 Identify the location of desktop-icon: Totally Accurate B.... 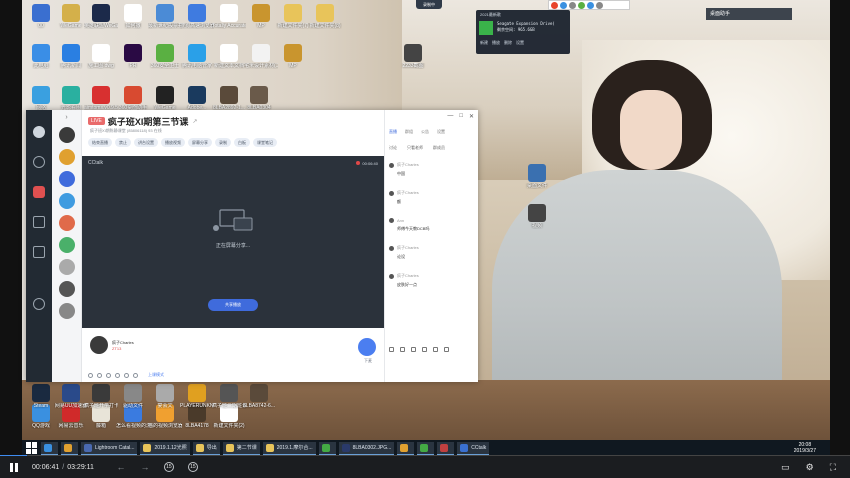
(229, 16).